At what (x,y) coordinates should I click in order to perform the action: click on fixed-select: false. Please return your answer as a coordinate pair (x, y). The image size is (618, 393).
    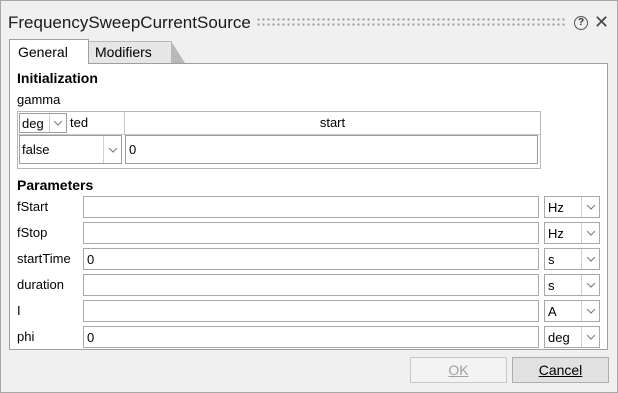
    Looking at the image, I should click on (70, 149).